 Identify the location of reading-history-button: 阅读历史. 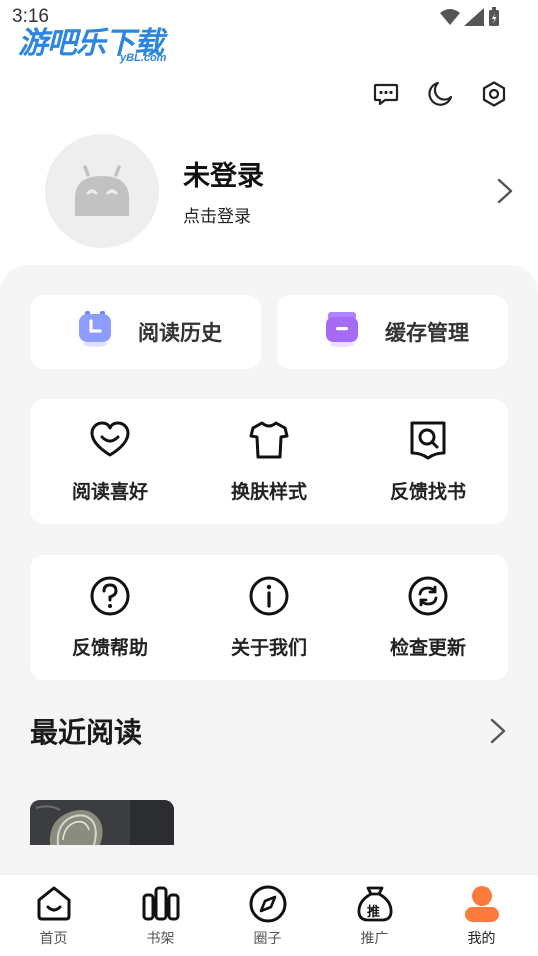
(145, 332).